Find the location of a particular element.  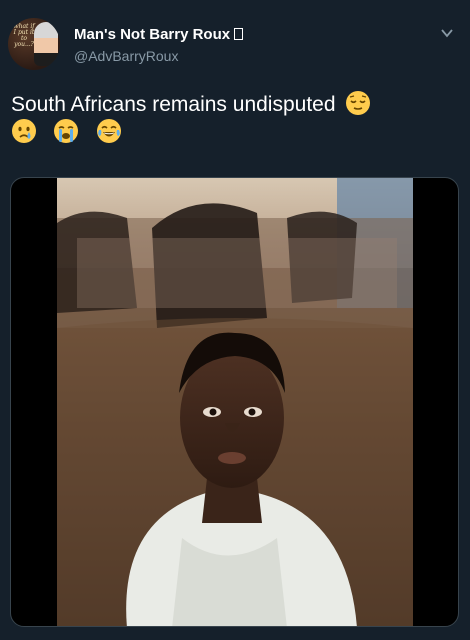

tweet-body: South Africans remains undisputed is located at coordinates (235, 105).